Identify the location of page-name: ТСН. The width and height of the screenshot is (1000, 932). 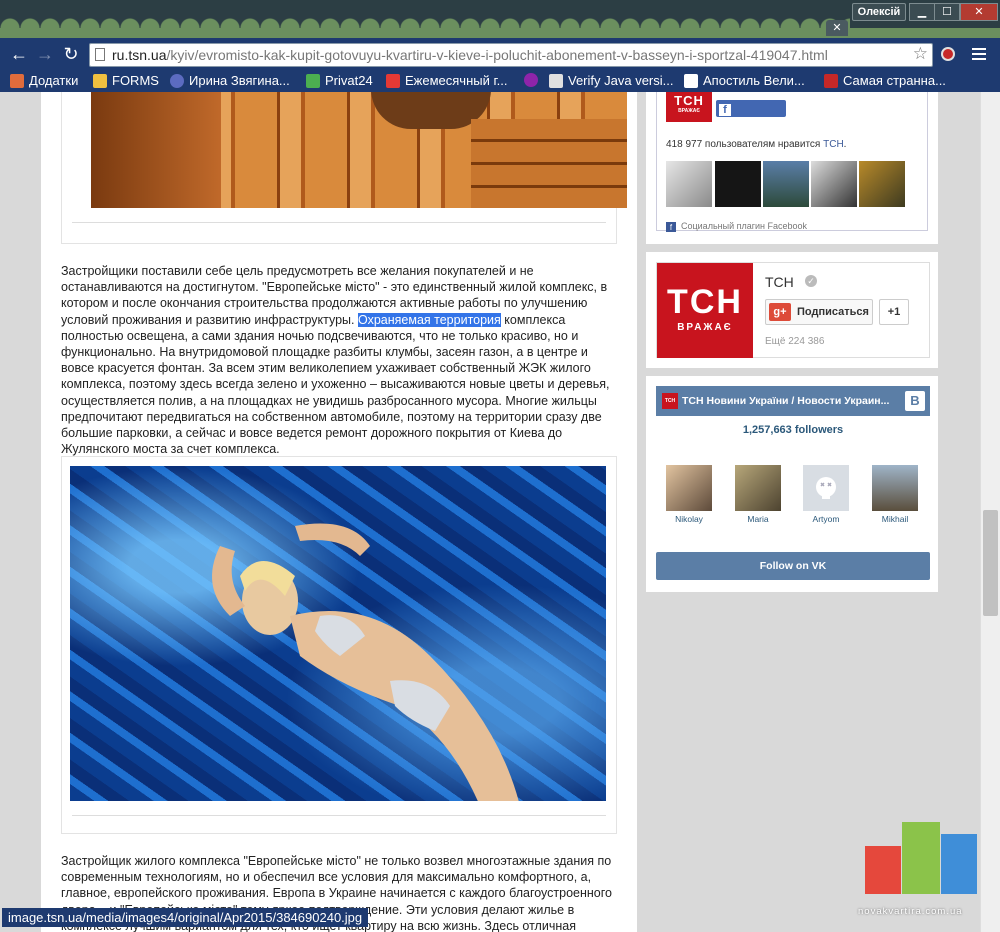
(779, 282).